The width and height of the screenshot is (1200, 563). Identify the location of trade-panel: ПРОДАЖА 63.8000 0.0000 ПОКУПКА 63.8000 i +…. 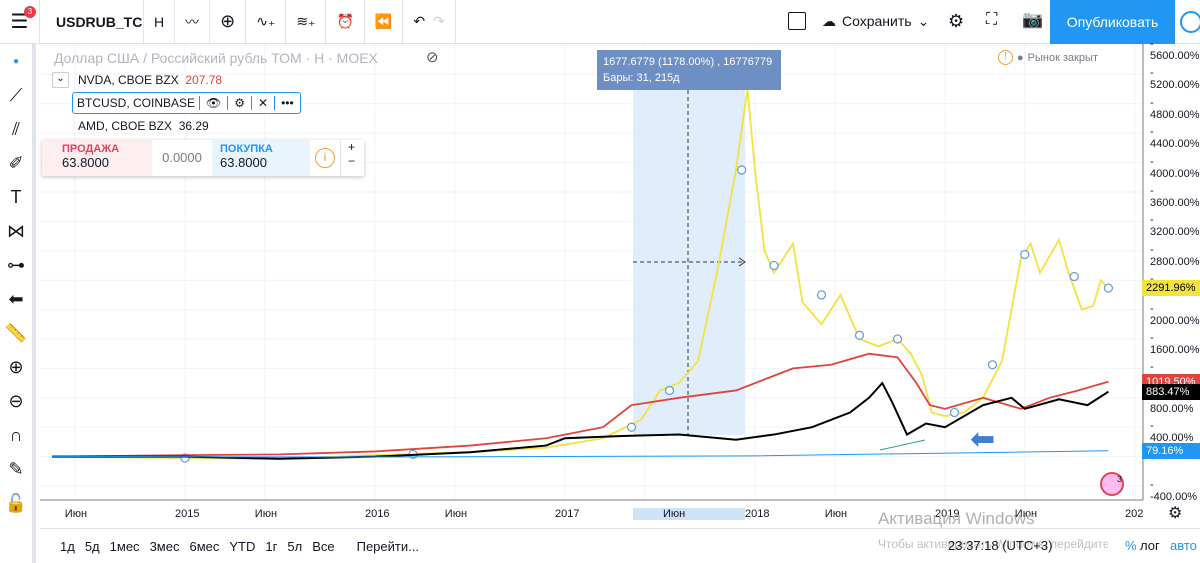
(203, 158).